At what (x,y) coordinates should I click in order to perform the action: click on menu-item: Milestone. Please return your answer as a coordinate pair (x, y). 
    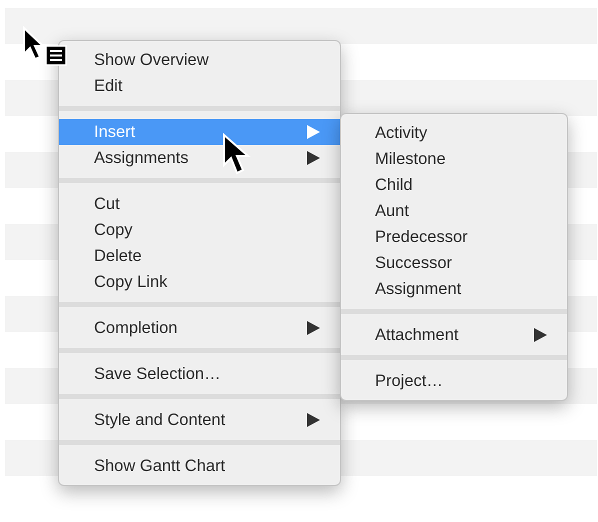
    Looking at the image, I should click on (454, 159).